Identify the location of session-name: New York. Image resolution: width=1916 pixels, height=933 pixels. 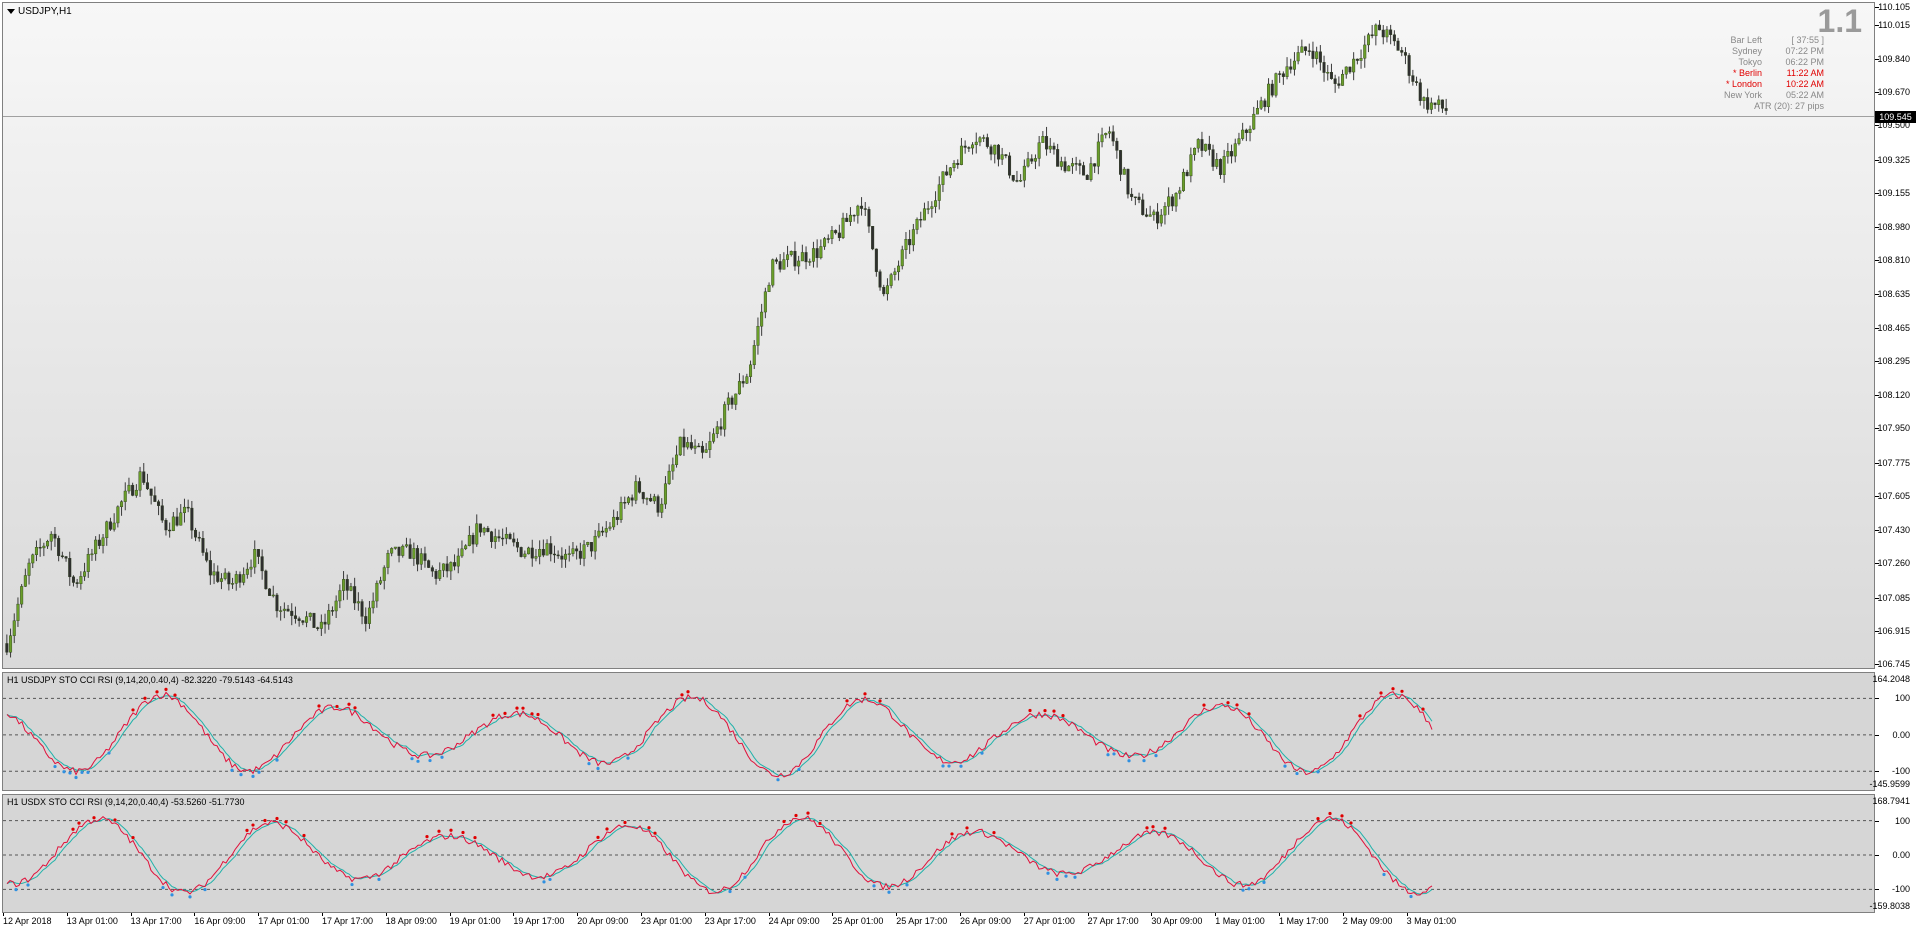
(1742, 95).